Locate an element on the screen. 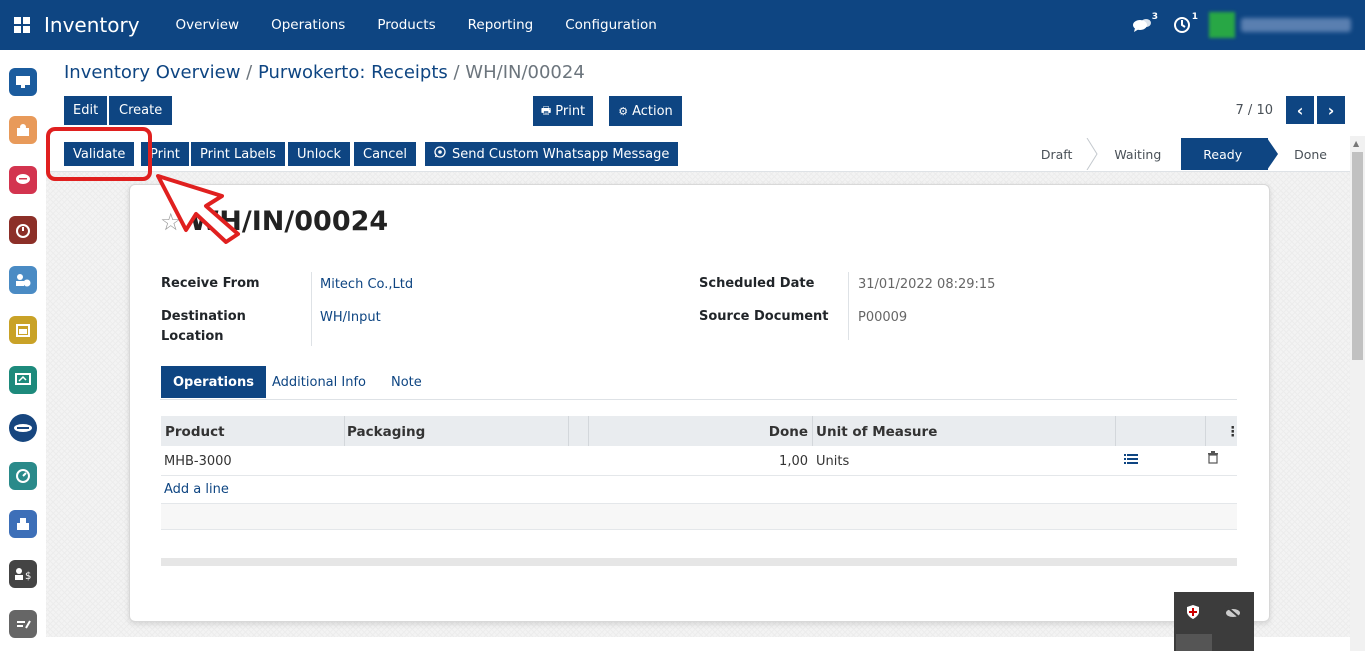 This screenshot has height=651, width=1365. edit-button: Edit is located at coordinates (86, 110).